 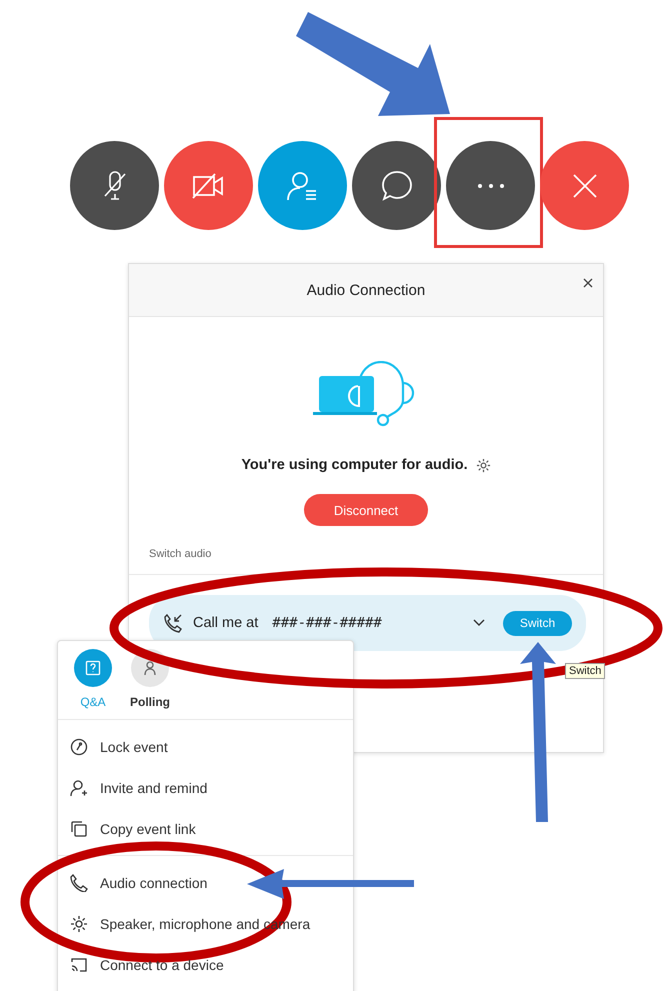 I want to click on disconnect-button: Disconnect, so click(x=366, y=510).